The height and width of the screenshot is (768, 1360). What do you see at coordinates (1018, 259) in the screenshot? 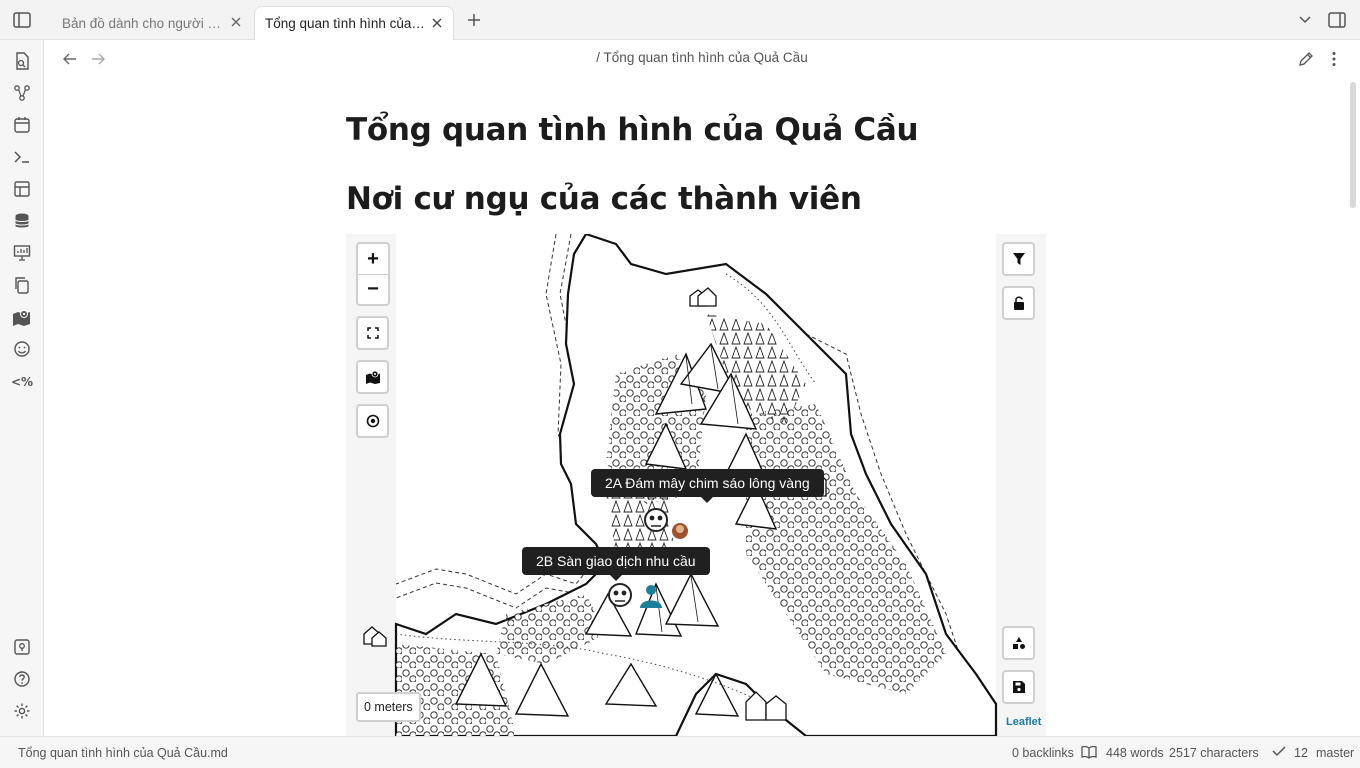
I see `filter-icon` at bounding box center [1018, 259].